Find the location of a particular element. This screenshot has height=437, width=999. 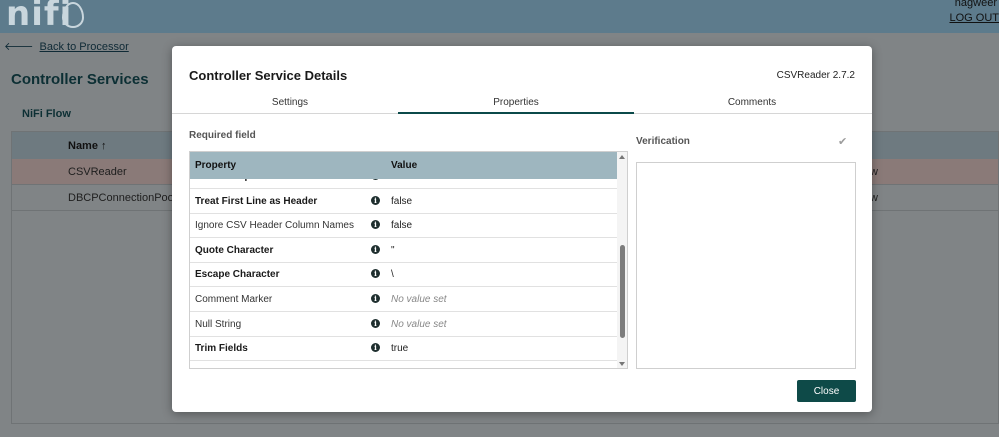

property-row: Null String i No value set is located at coordinates (403, 324).